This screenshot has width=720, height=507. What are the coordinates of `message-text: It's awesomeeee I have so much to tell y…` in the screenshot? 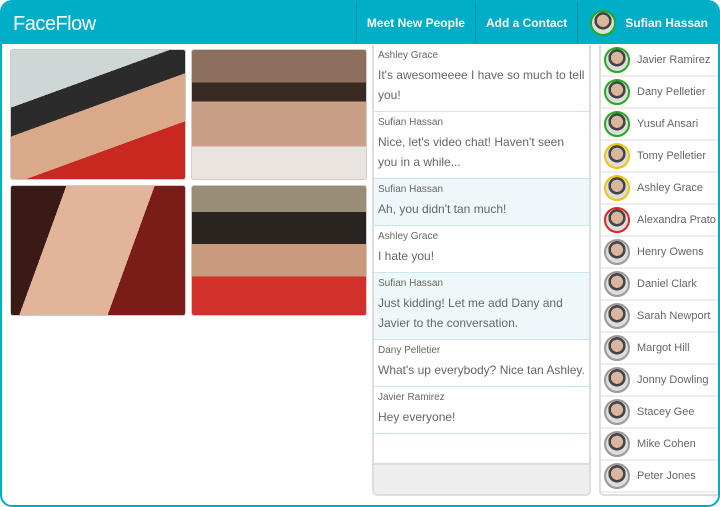 It's located at (481, 85).